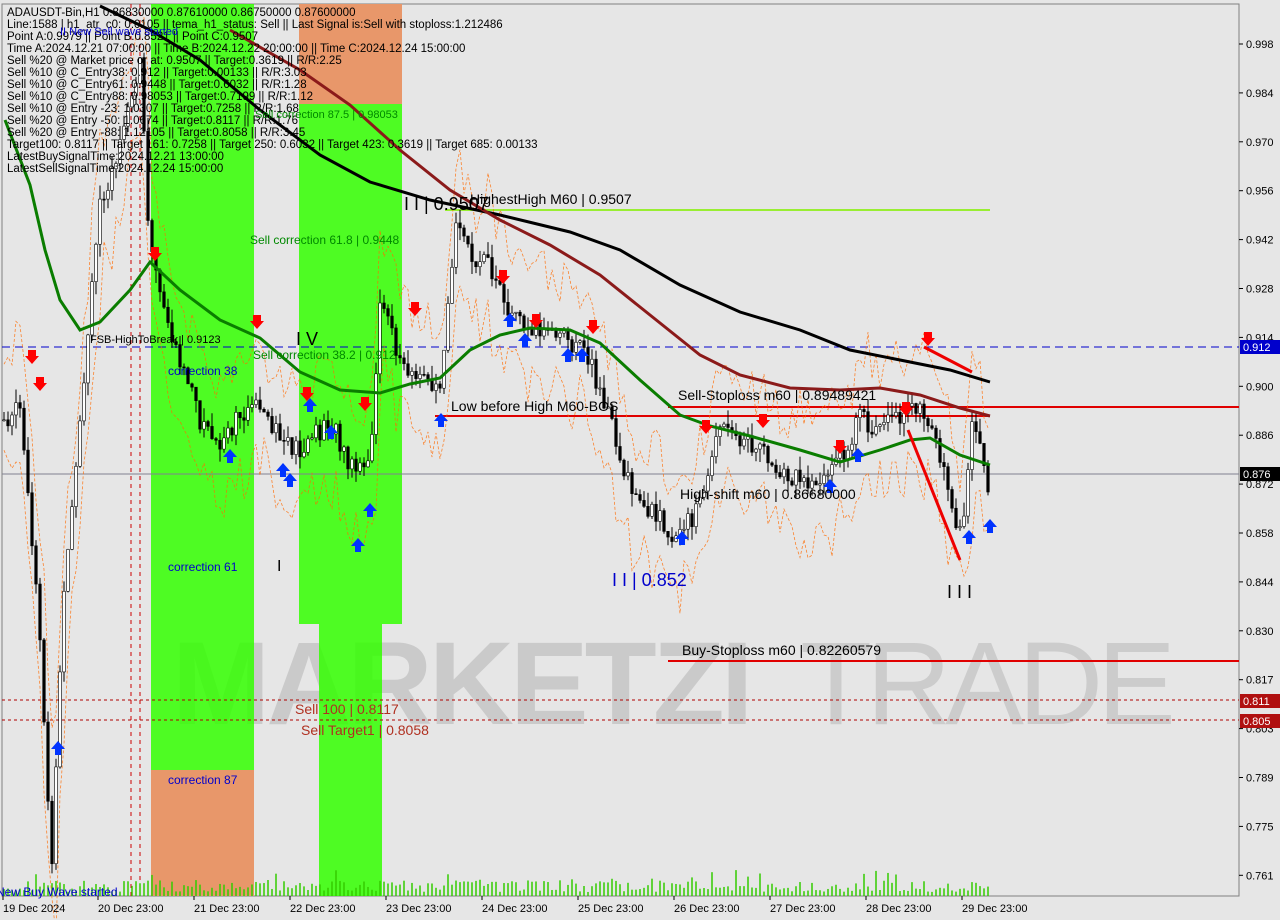 Image resolution: width=1280 pixels, height=920 pixels. Describe the element at coordinates (59, 892) in the screenshot. I see `new-buy-wave-label: New Buy Wave started` at that location.